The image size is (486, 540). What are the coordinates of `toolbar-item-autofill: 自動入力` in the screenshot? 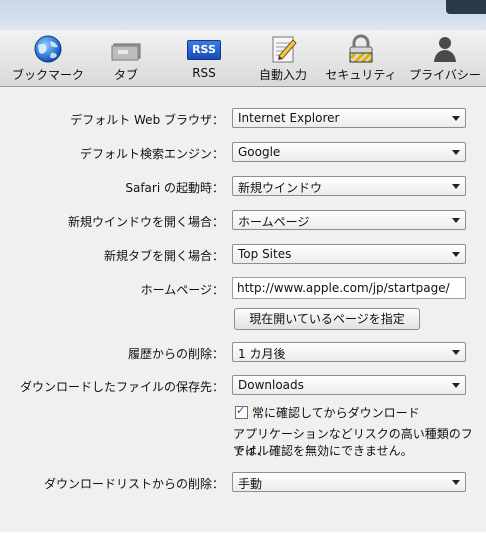 It's located at (283, 59).